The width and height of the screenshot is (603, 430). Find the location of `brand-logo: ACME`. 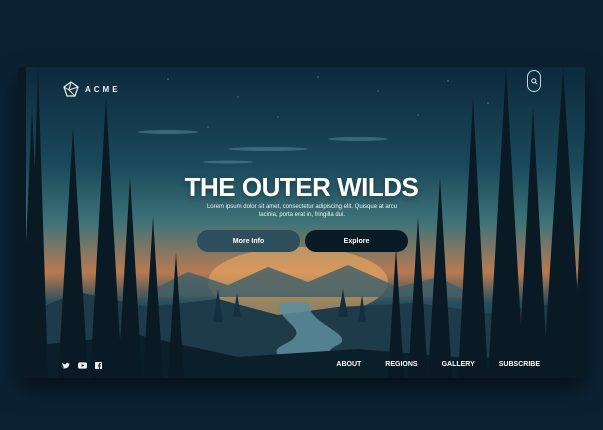

brand-logo: ACME is located at coordinates (92, 89).